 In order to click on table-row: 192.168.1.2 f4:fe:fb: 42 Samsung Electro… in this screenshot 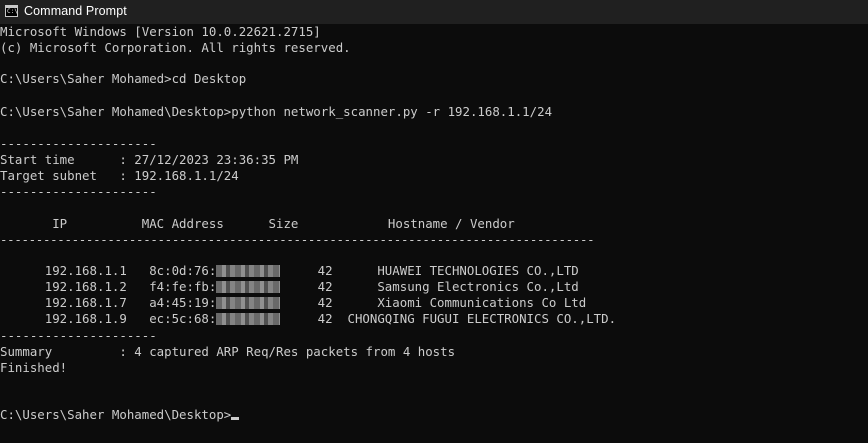, I will do `click(289, 278)`.